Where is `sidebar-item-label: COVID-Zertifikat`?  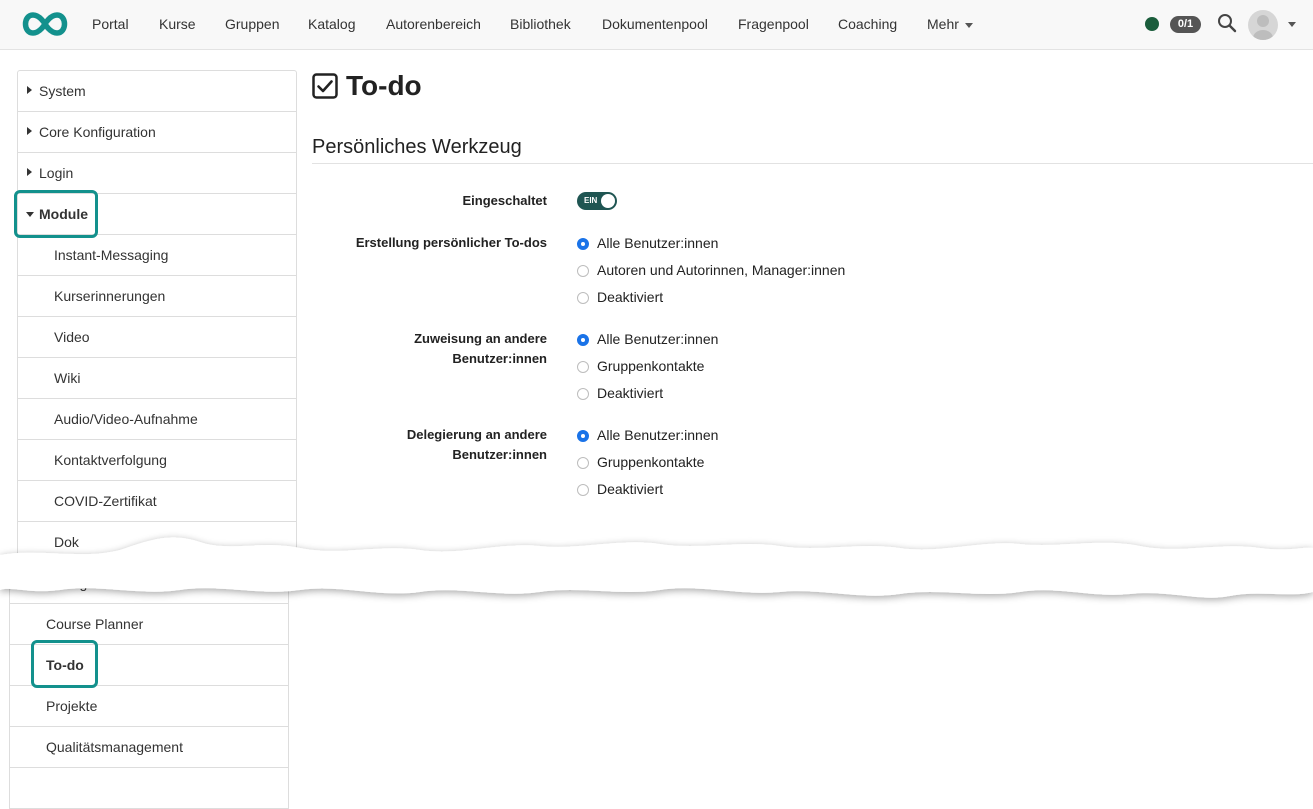 sidebar-item-label: COVID-Zertifikat is located at coordinates (105, 501).